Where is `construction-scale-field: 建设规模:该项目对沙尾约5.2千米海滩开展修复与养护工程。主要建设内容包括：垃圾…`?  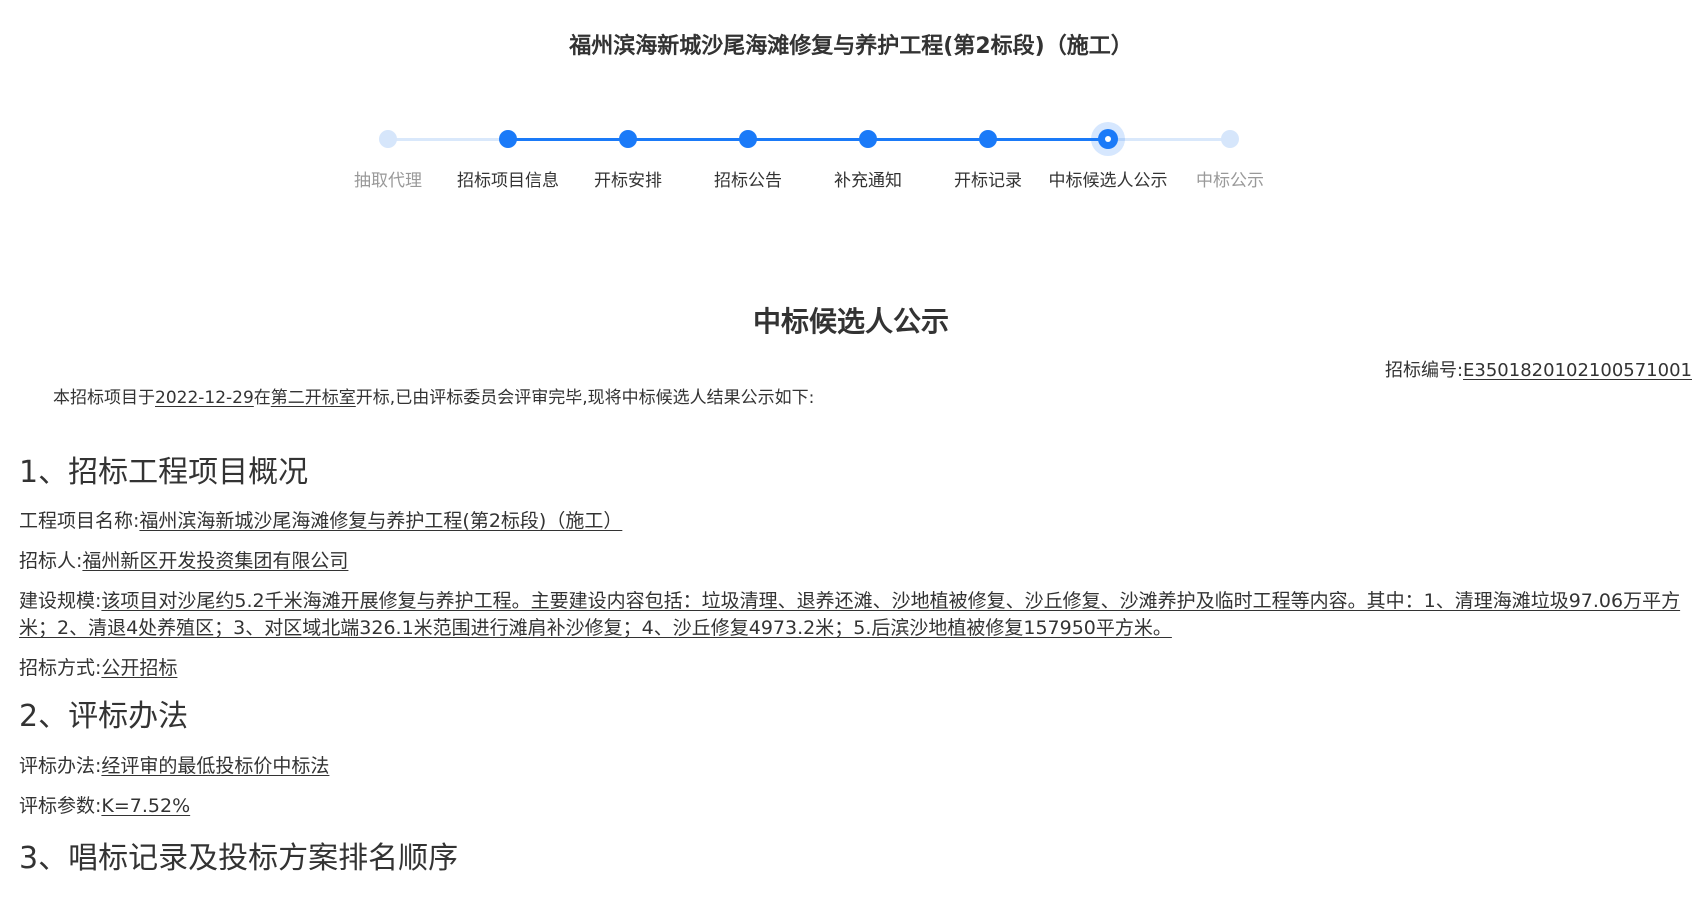
construction-scale-field: 建设规模:该项目对沙尾约5.2千米海滩开展修复与养护工程。主要建设内容包括：垃圾… is located at coordinates (851, 615).